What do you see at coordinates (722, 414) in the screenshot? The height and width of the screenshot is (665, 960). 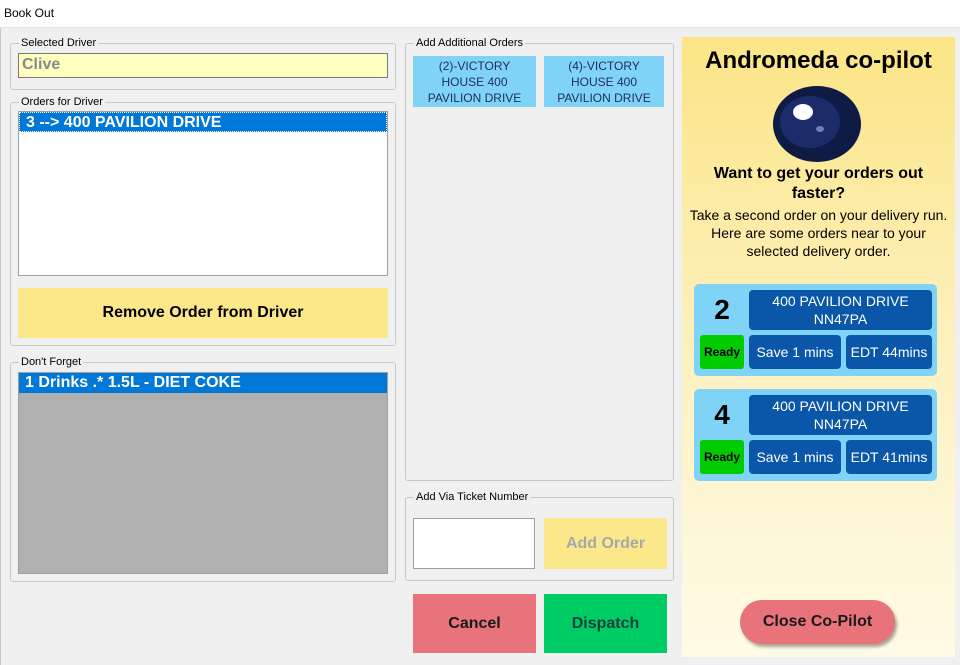 I see `order-number: 4` at bounding box center [722, 414].